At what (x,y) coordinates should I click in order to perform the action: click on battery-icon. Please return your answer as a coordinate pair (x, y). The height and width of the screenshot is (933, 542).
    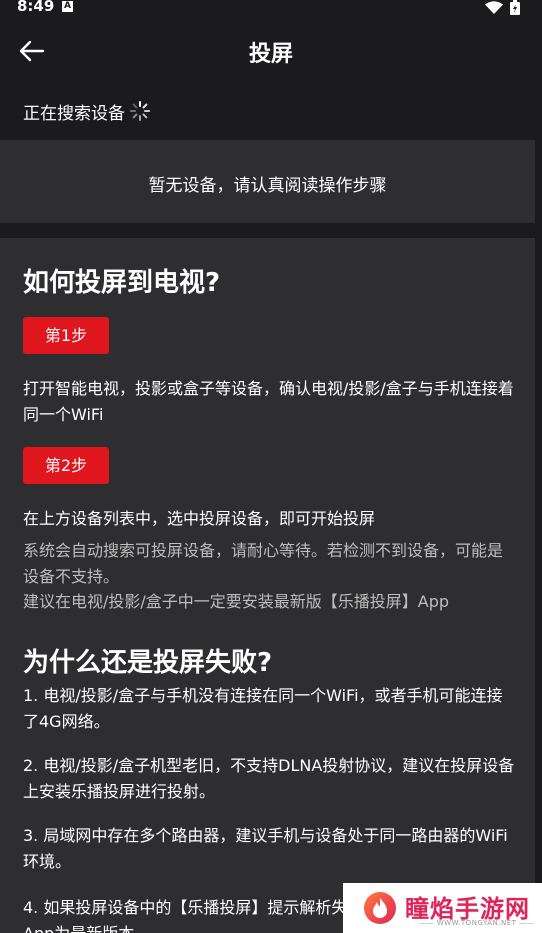
    Looking at the image, I should click on (515, 7).